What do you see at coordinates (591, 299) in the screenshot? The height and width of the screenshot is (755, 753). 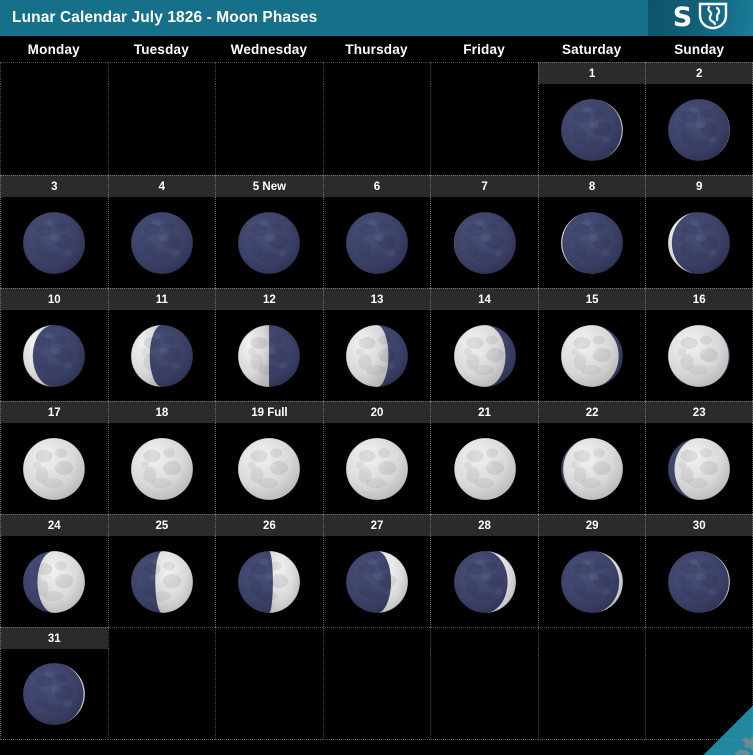 I see `date-cell: 15` at bounding box center [591, 299].